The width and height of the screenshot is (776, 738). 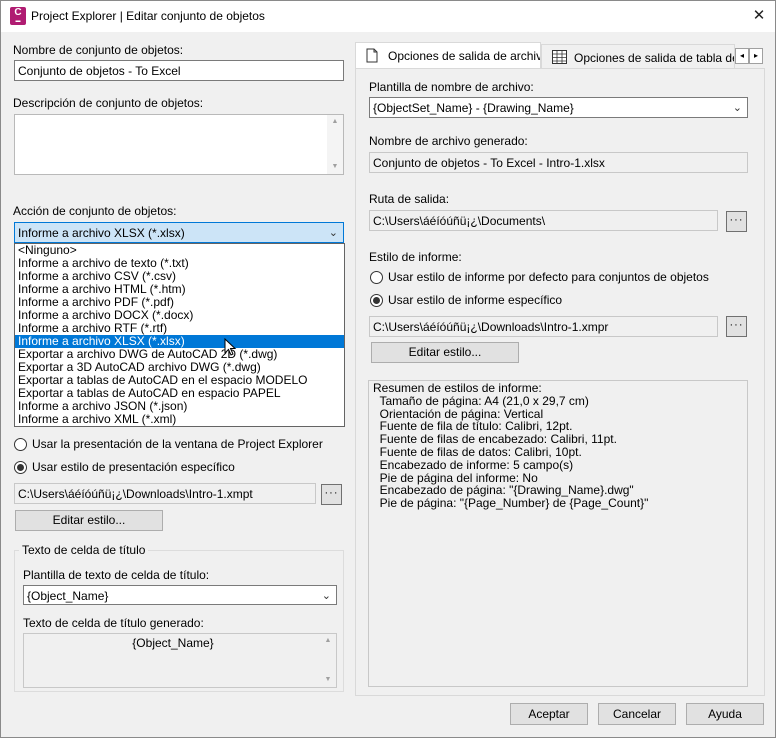 What do you see at coordinates (84, 550) in the screenshot?
I see `title-cell-group-label: Texto de celda de título` at bounding box center [84, 550].